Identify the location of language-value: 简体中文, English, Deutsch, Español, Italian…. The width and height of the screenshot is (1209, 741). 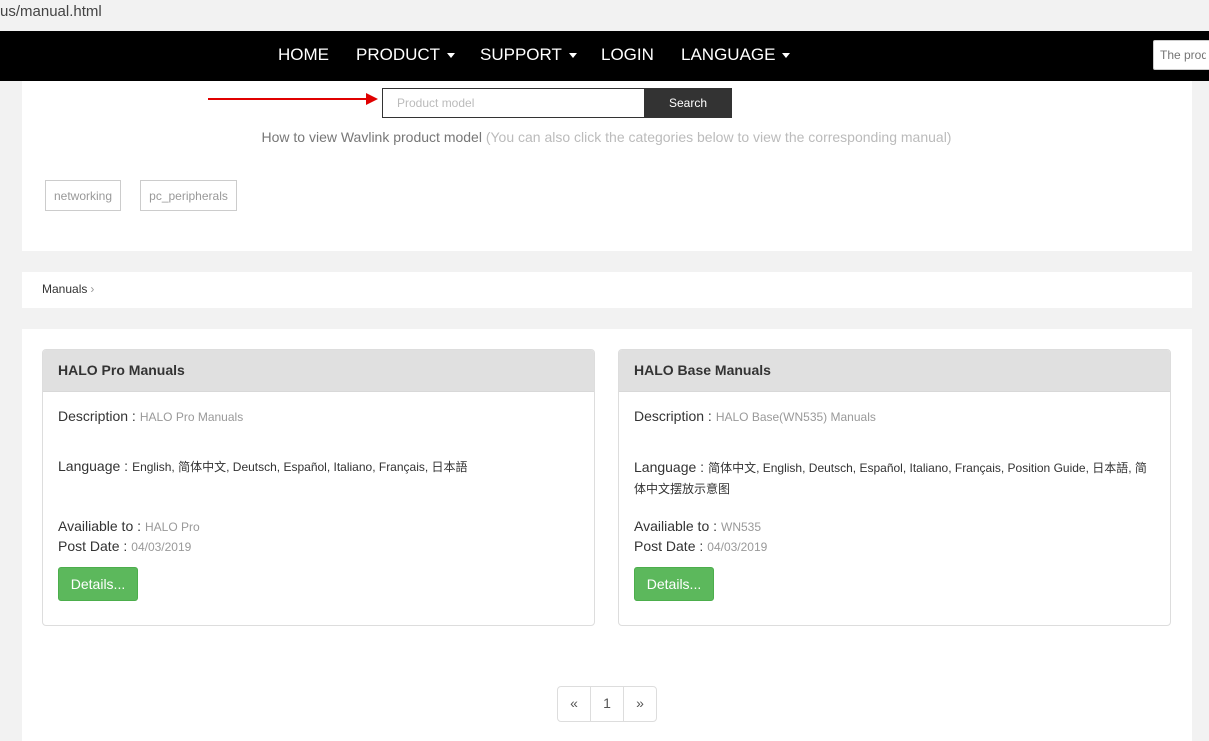
(890, 478).